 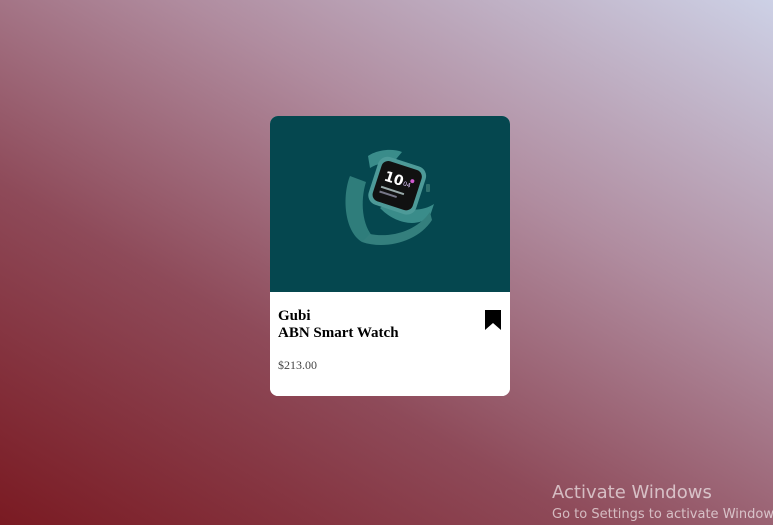 I want to click on product-image: 10 04, so click(x=390, y=204).